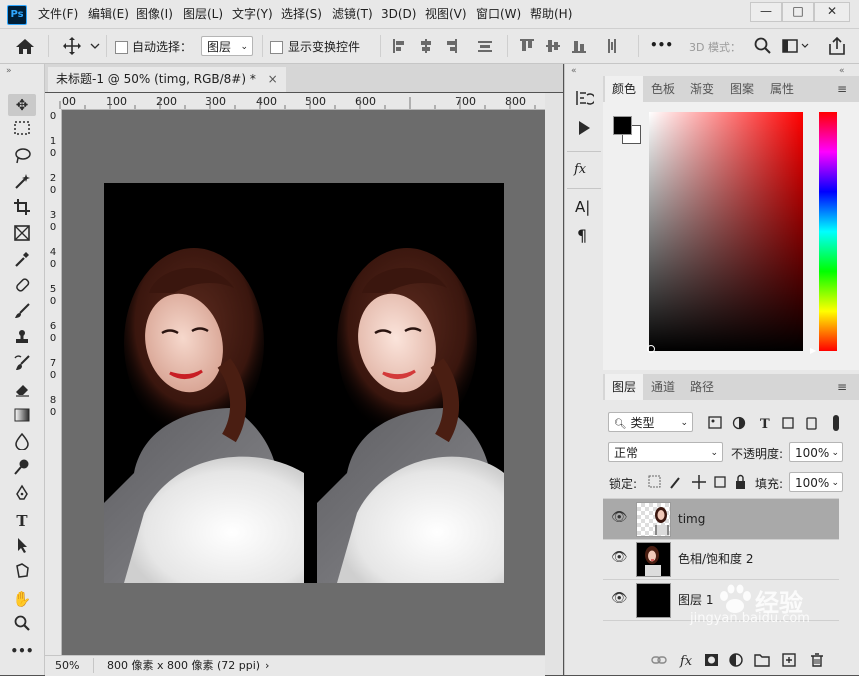  Describe the element at coordinates (726, 231) in the screenshot. I see `color-field` at that location.